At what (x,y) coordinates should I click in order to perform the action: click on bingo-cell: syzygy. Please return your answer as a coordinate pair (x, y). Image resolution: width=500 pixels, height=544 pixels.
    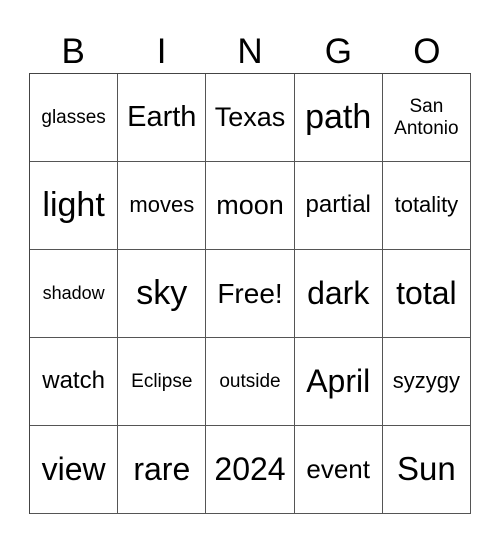
    Looking at the image, I should click on (426, 382).